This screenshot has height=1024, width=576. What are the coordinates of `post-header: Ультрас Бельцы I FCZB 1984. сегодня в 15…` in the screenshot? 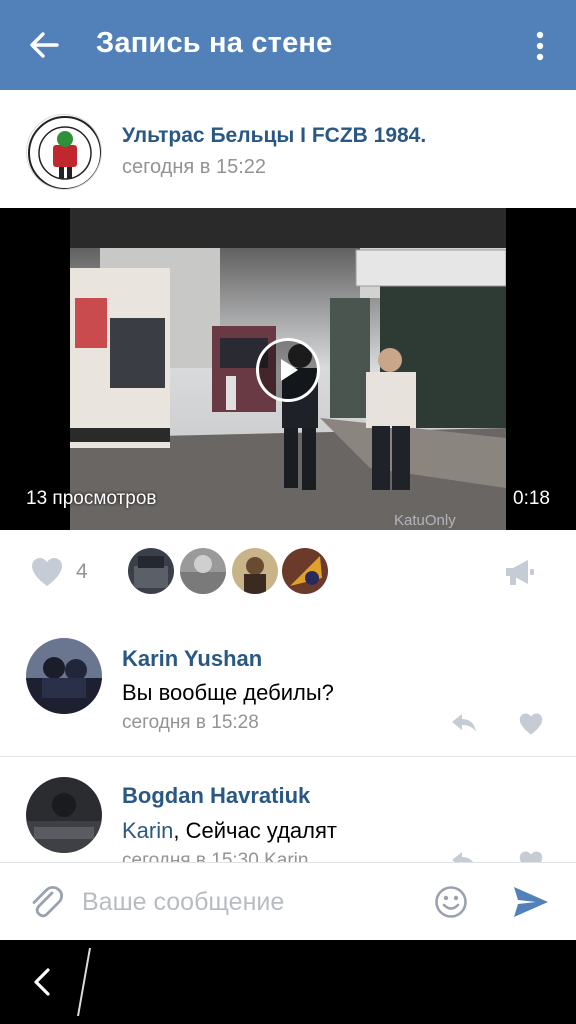 It's located at (288, 149).